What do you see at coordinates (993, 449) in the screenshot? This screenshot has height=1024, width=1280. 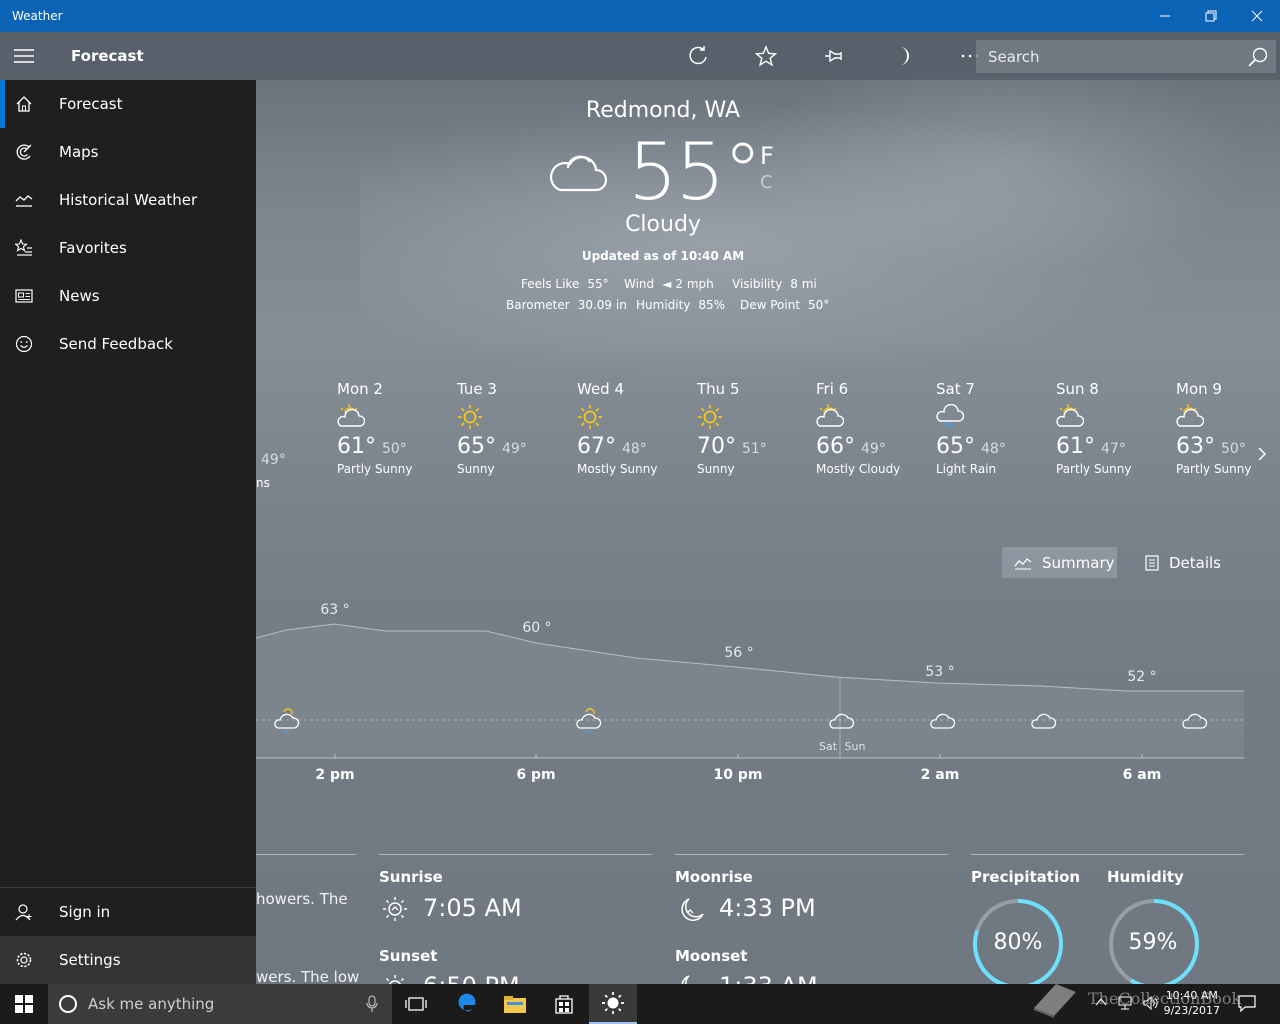 I see `day-low: 48°` at bounding box center [993, 449].